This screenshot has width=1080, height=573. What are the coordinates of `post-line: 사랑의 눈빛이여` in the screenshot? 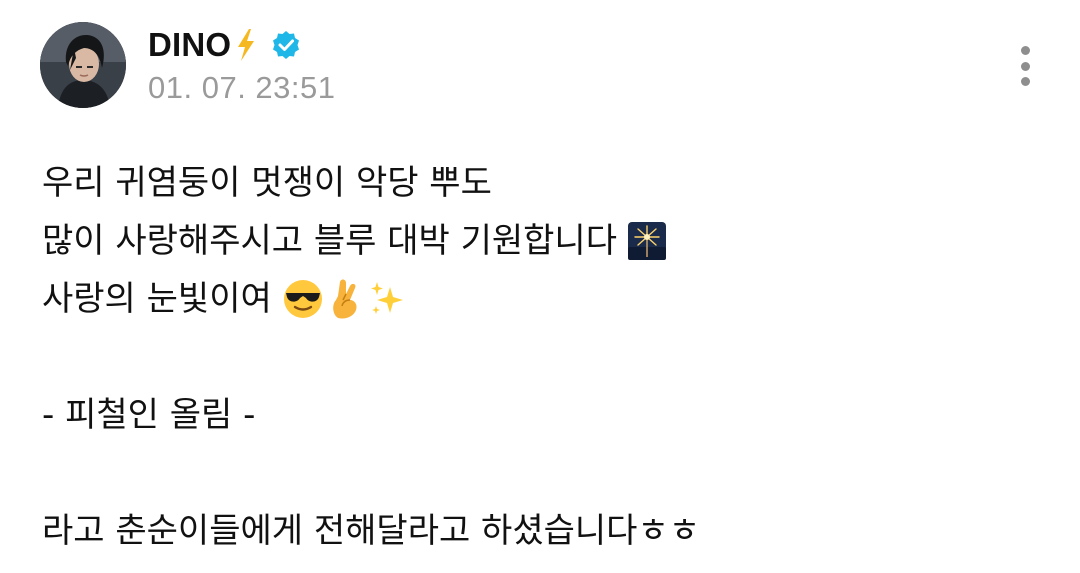 It's located at (371, 299).